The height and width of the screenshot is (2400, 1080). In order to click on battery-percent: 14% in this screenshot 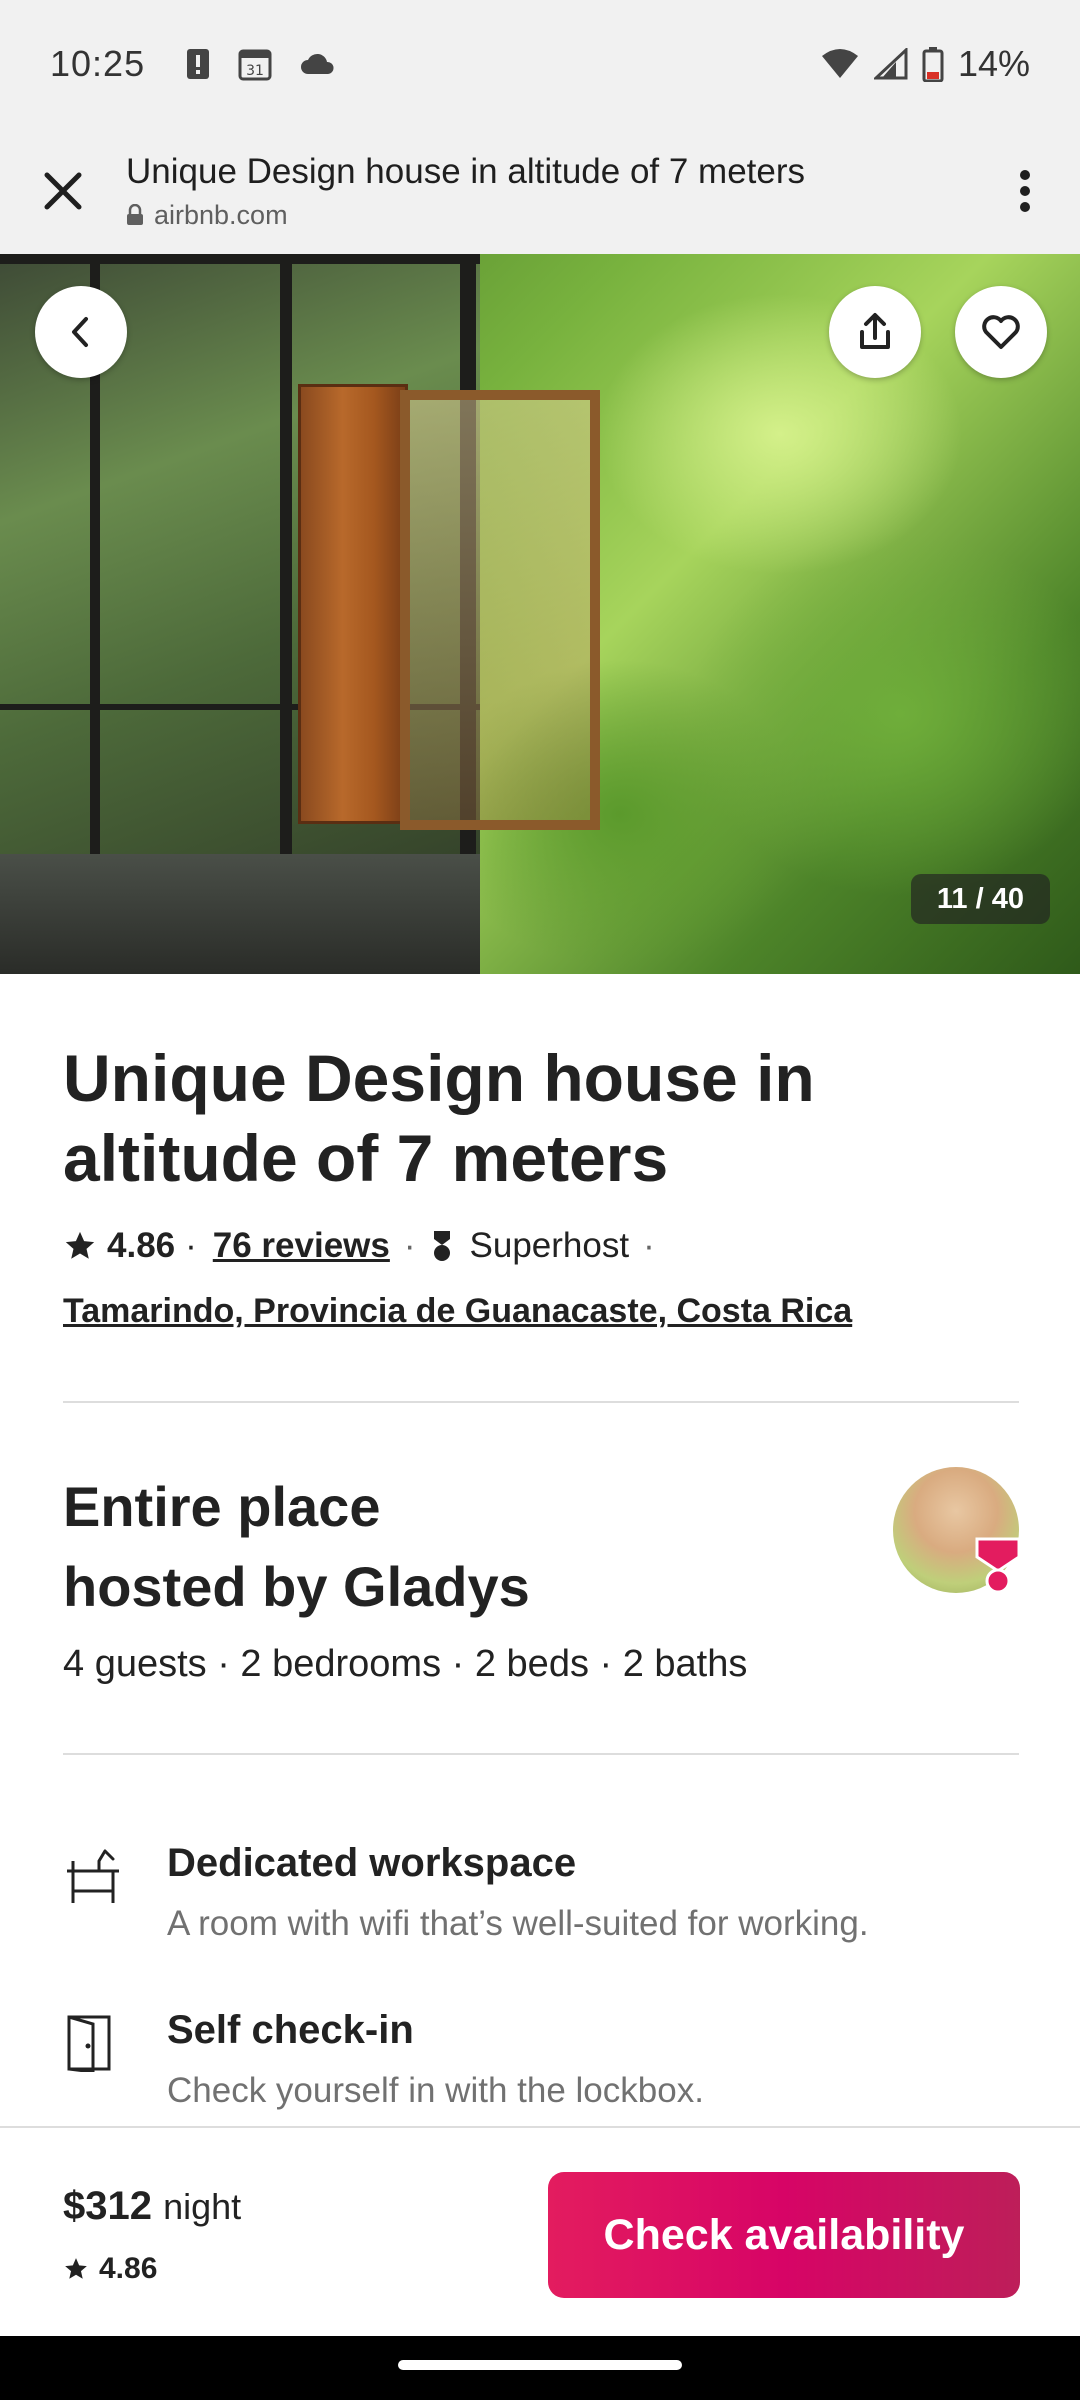, I will do `click(993, 63)`.